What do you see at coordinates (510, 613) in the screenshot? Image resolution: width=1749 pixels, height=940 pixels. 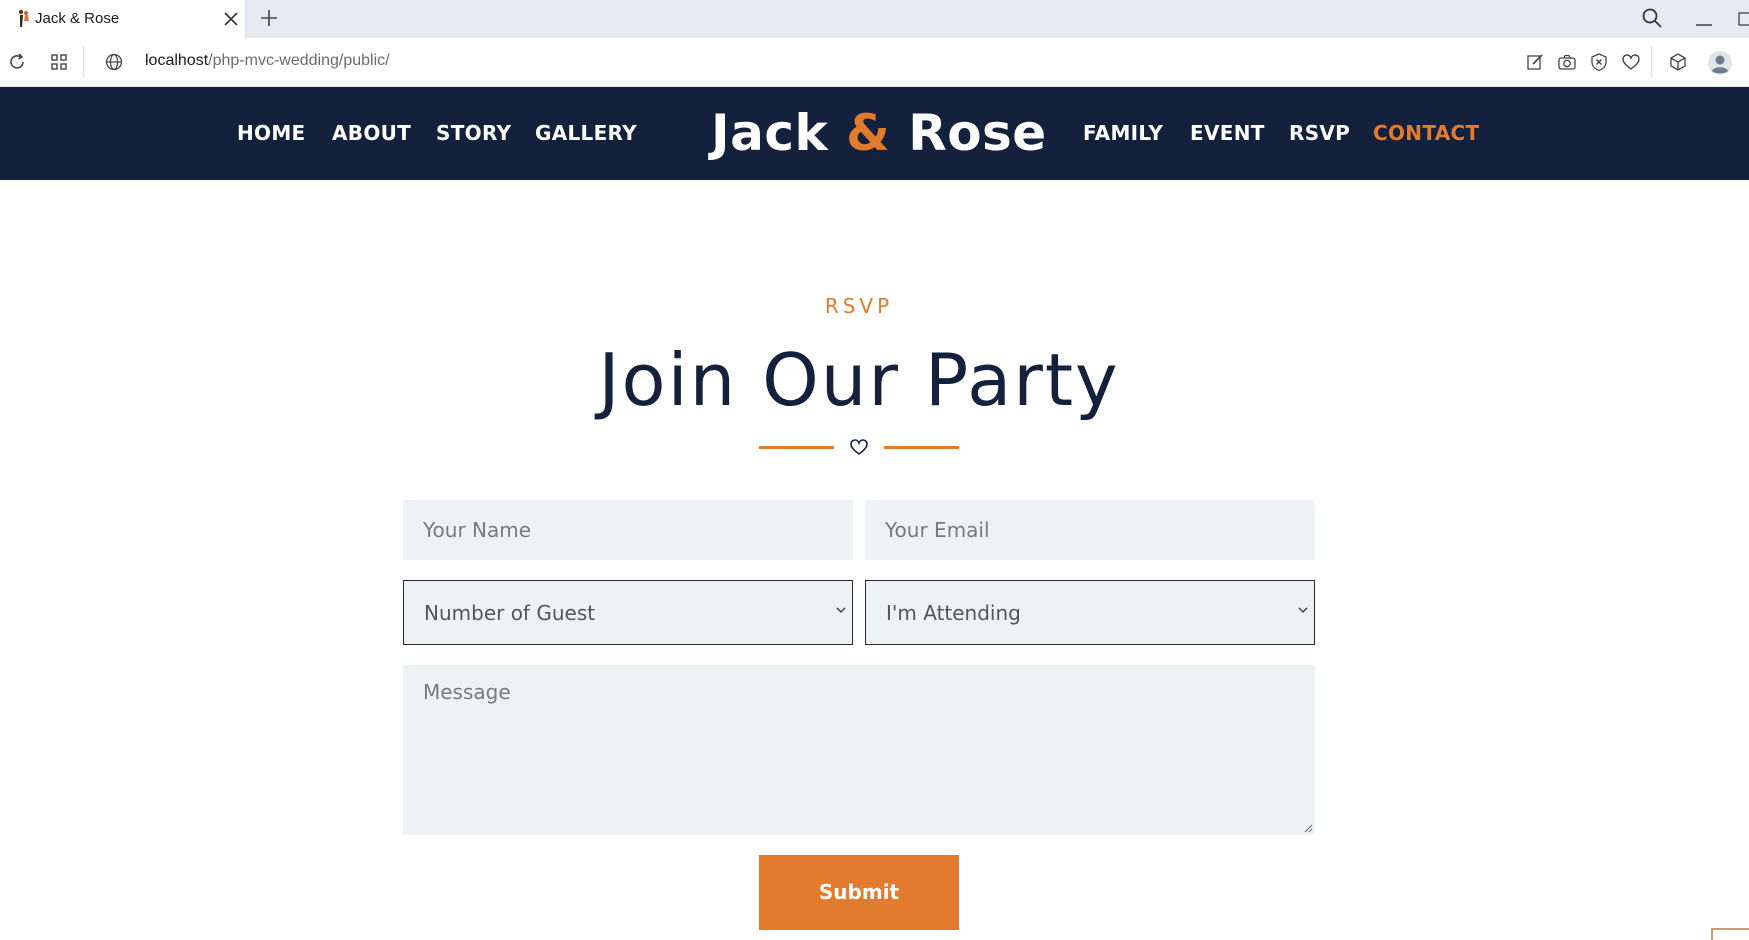 I see `guests-selected-value: Number of Guest` at bounding box center [510, 613].